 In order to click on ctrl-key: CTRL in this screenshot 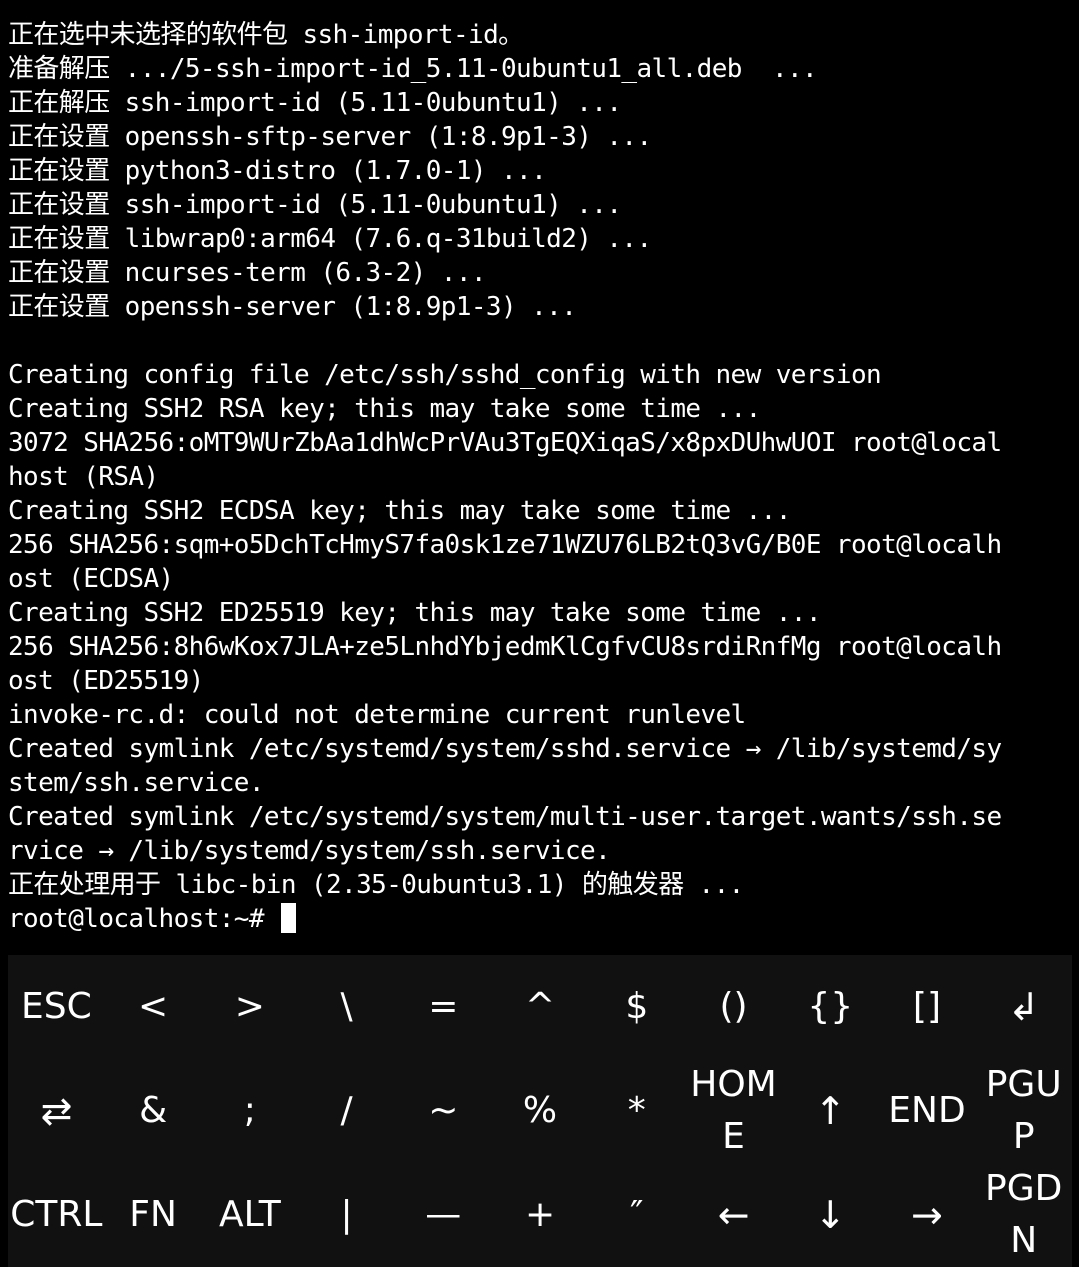, I will do `click(56, 1215)`.